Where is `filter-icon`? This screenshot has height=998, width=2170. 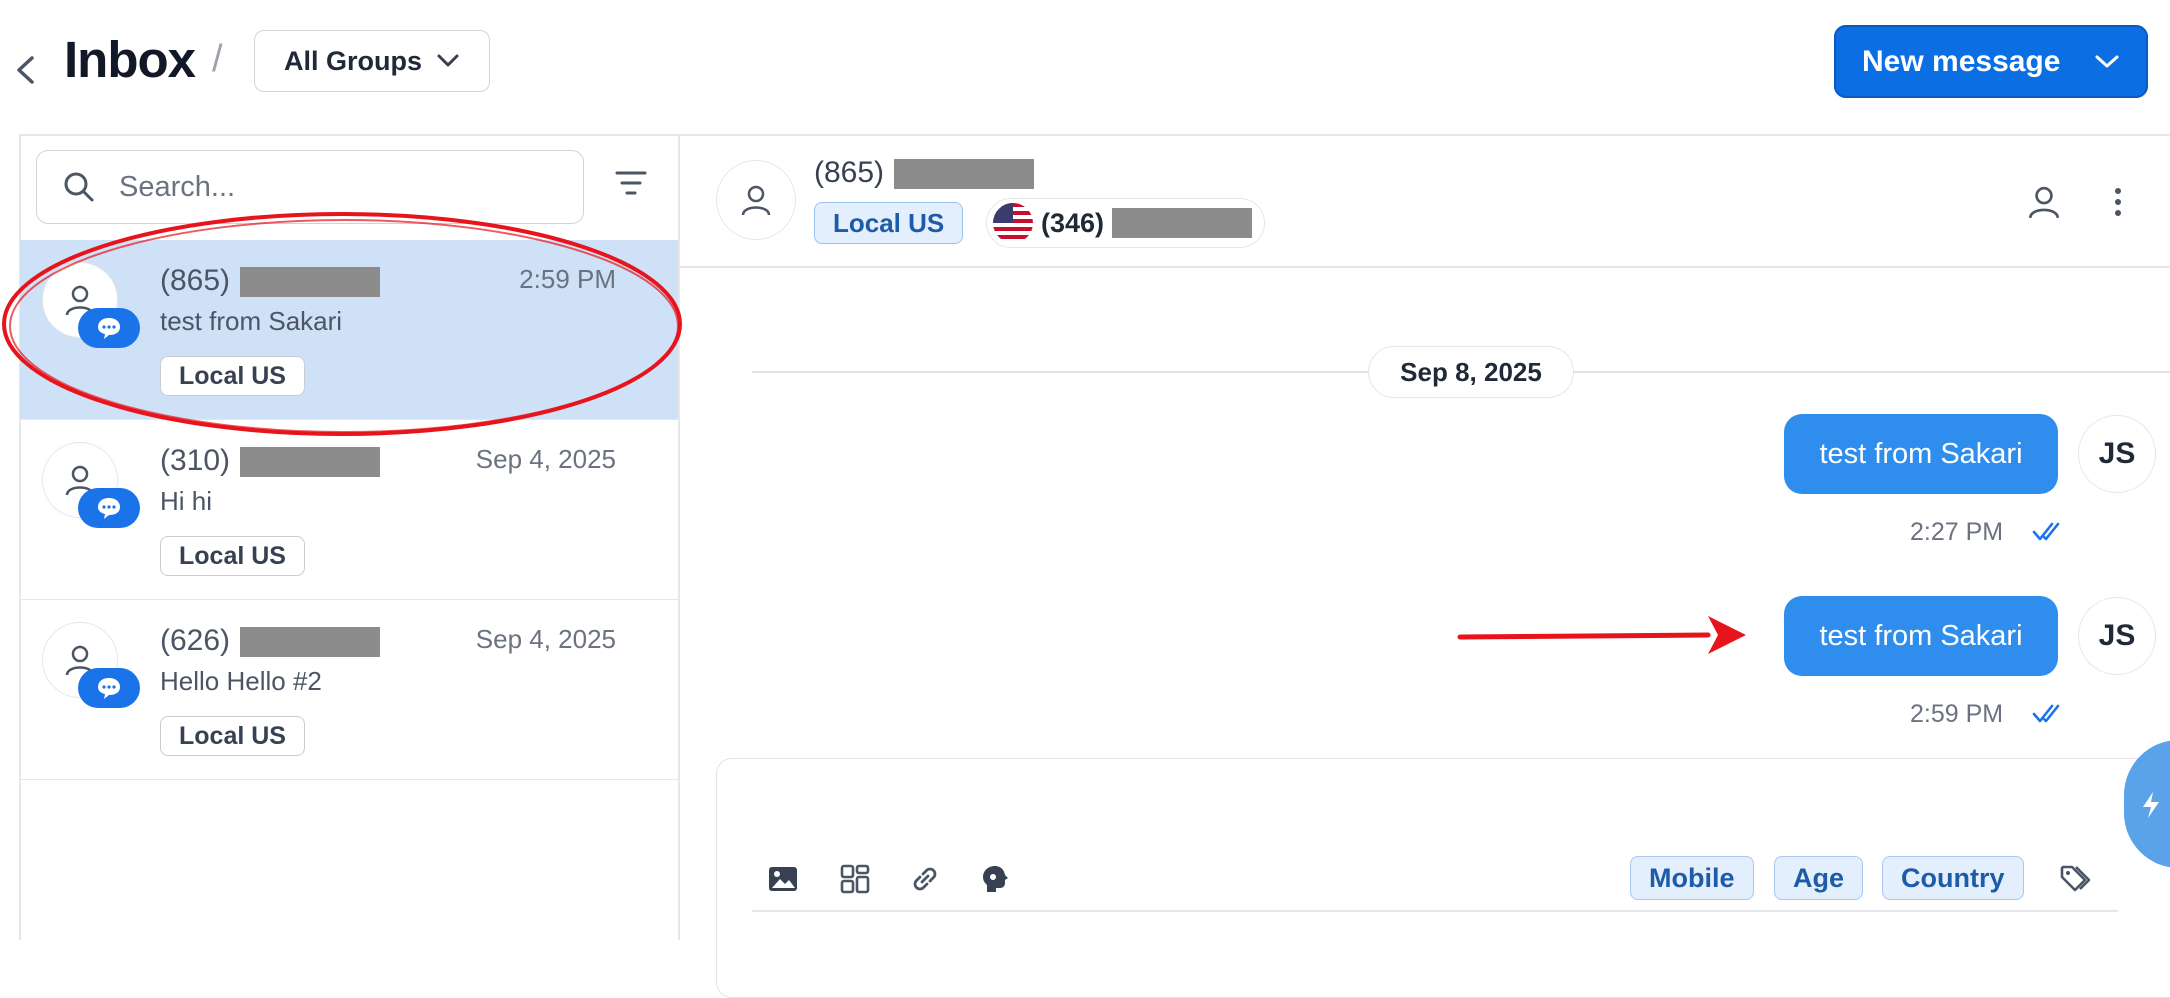
filter-icon is located at coordinates (631, 183).